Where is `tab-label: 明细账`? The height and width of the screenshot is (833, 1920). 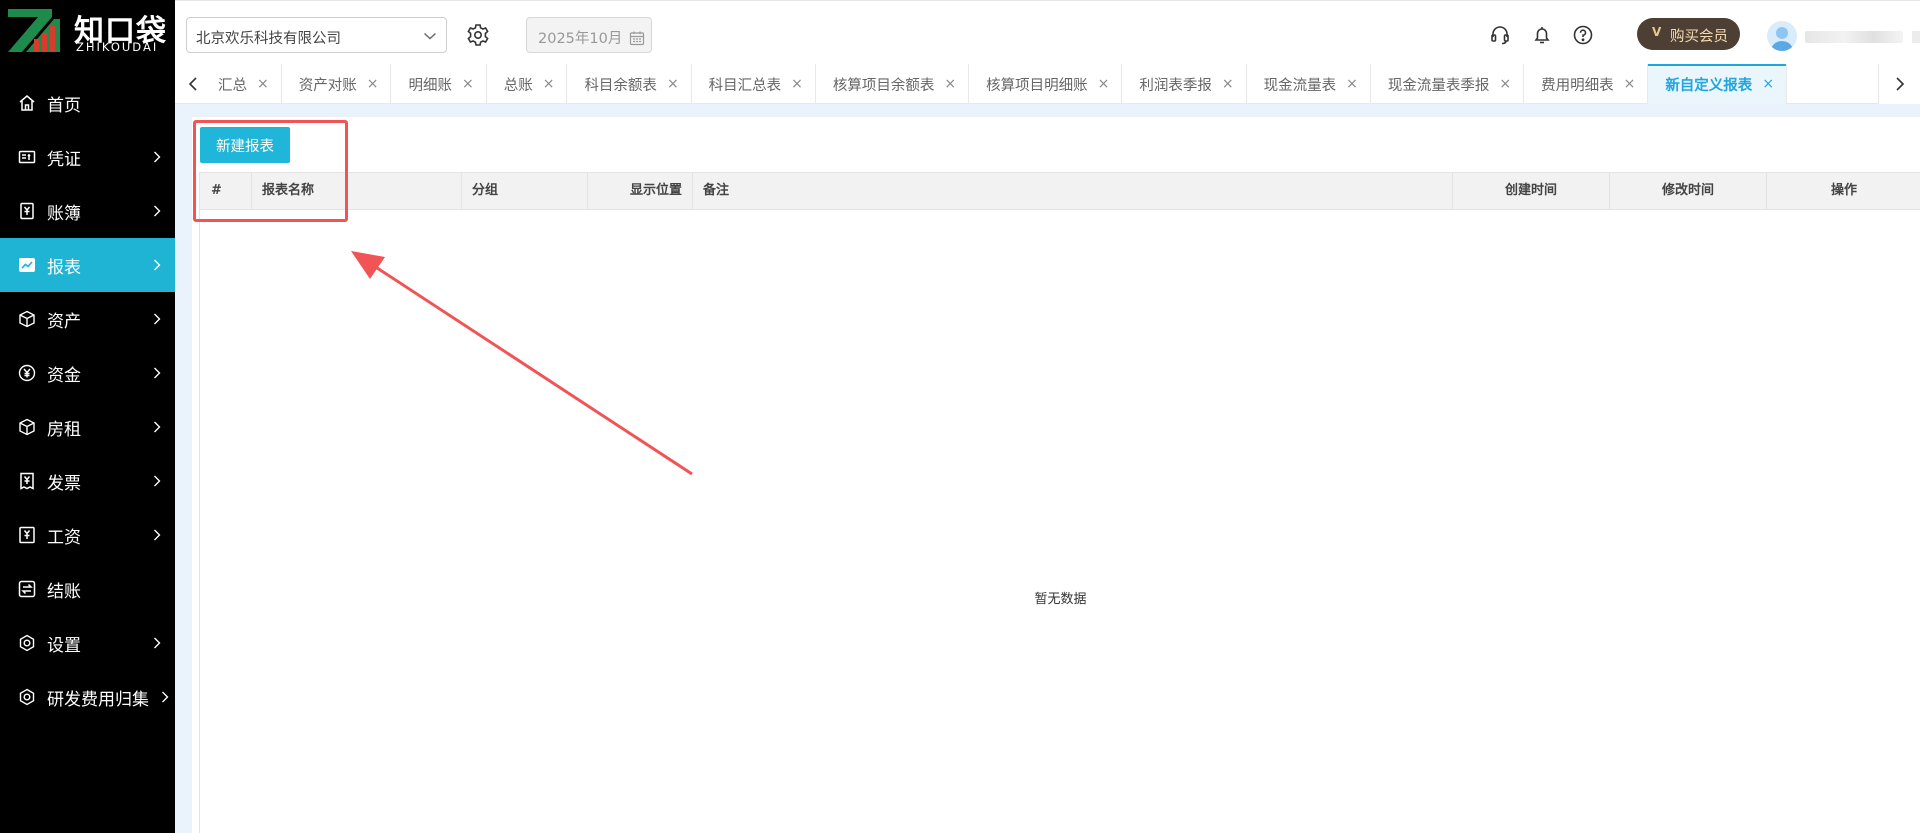 tab-label: 明细账 is located at coordinates (430, 85).